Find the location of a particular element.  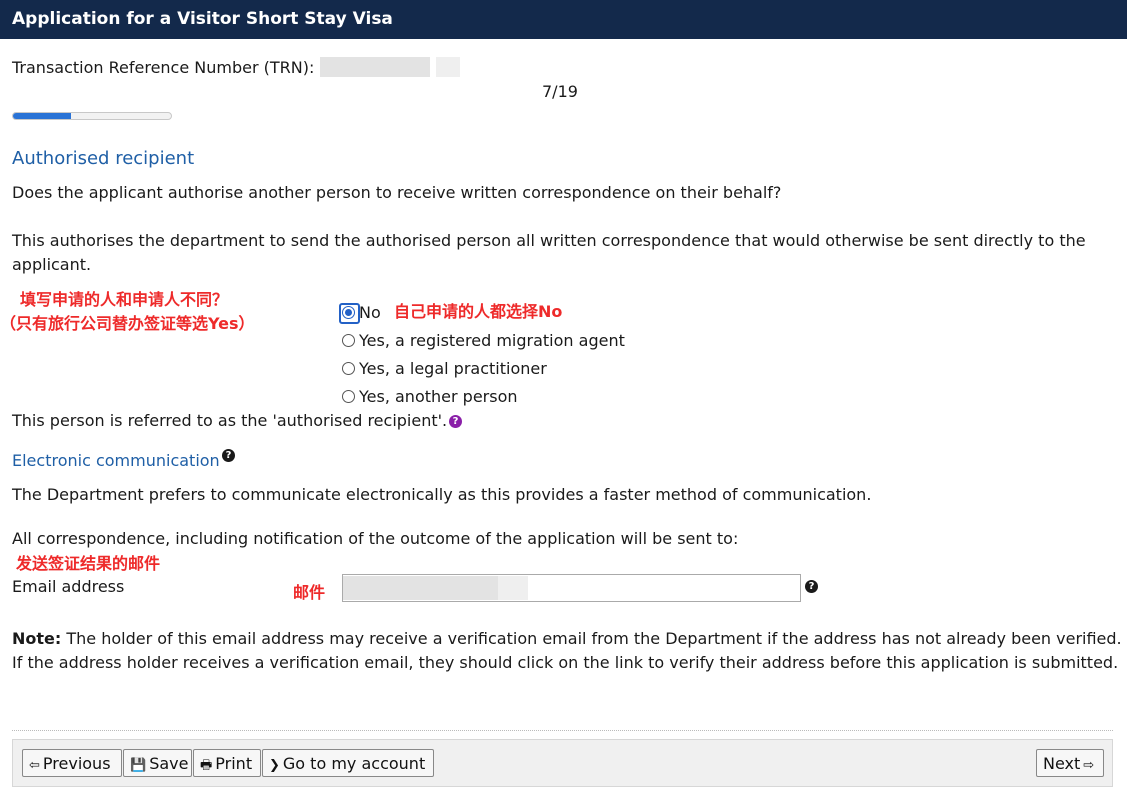

note-label: Note: is located at coordinates (37, 638).